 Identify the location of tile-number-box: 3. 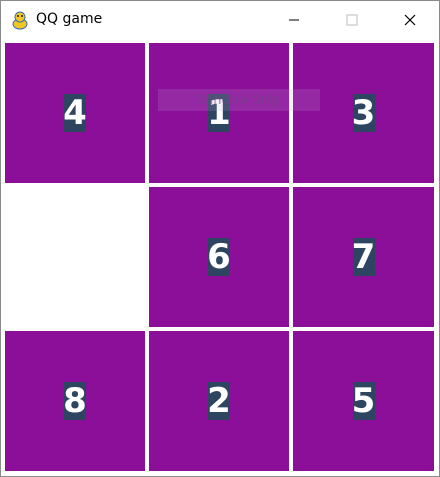
(363, 113).